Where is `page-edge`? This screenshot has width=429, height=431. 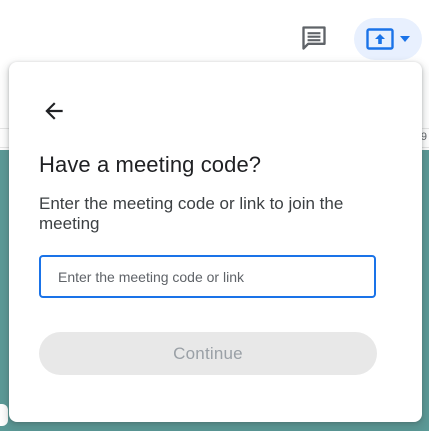
page-edge is located at coordinates (4, 415).